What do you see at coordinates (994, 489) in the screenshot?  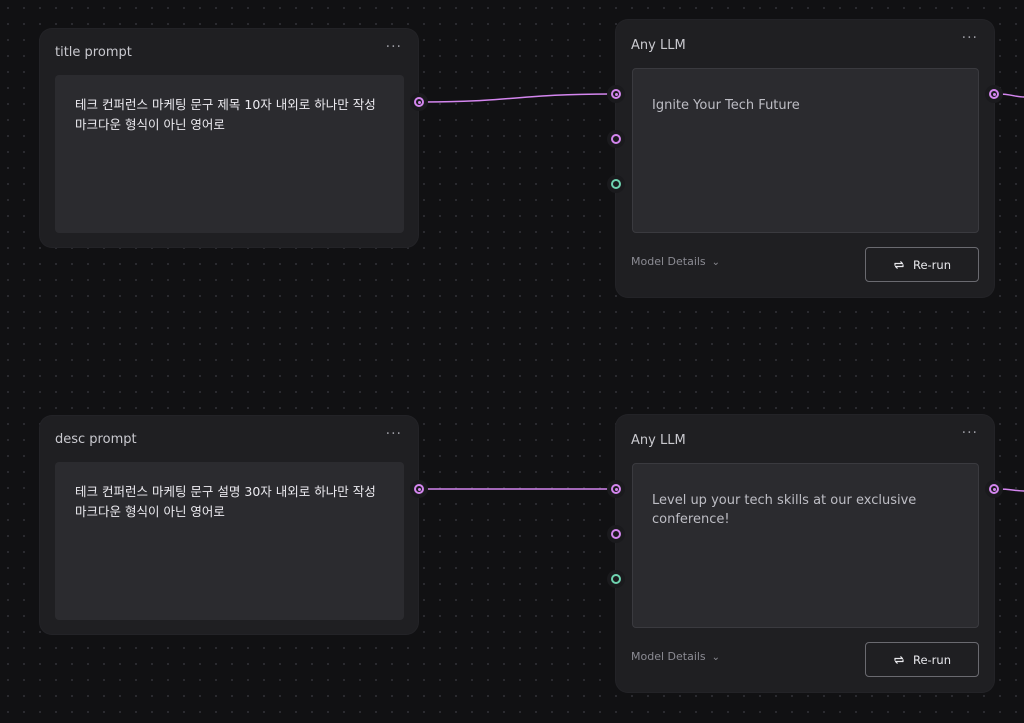 I see `llm2-output-port` at bounding box center [994, 489].